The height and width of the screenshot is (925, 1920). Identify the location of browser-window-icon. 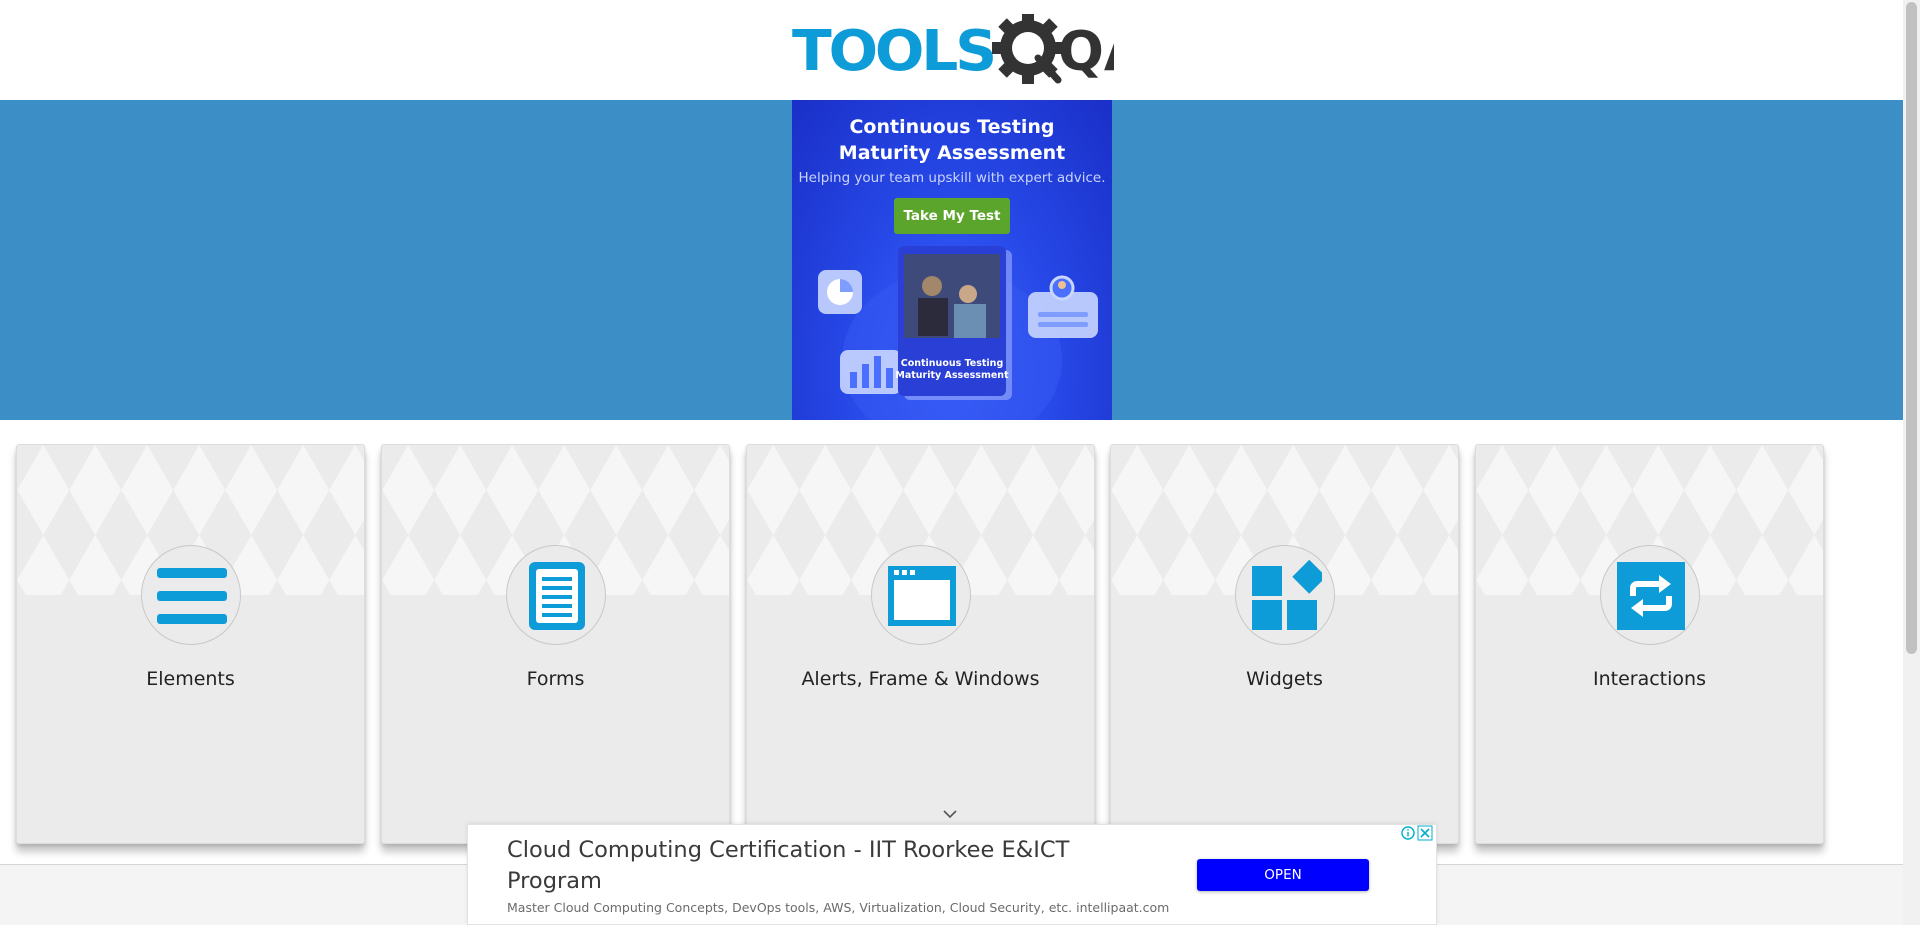
(922, 596).